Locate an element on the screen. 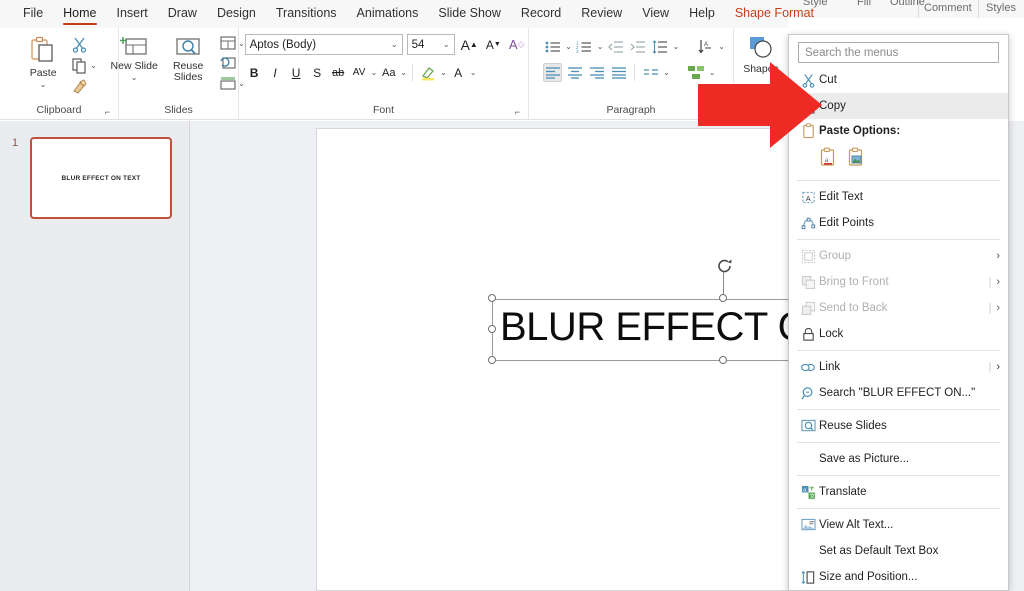  change-case-chevron-down-icon: ⌄ is located at coordinates (403, 72).